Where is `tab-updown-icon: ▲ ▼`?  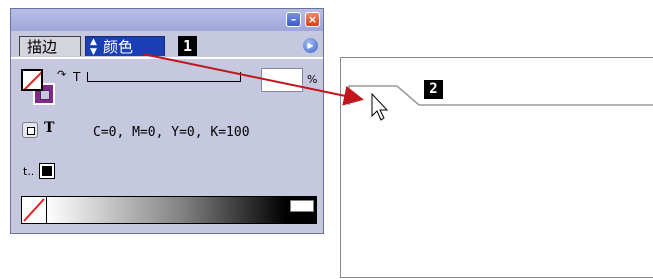 tab-updown-icon: ▲ ▼ is located at coordinates (93, 47).